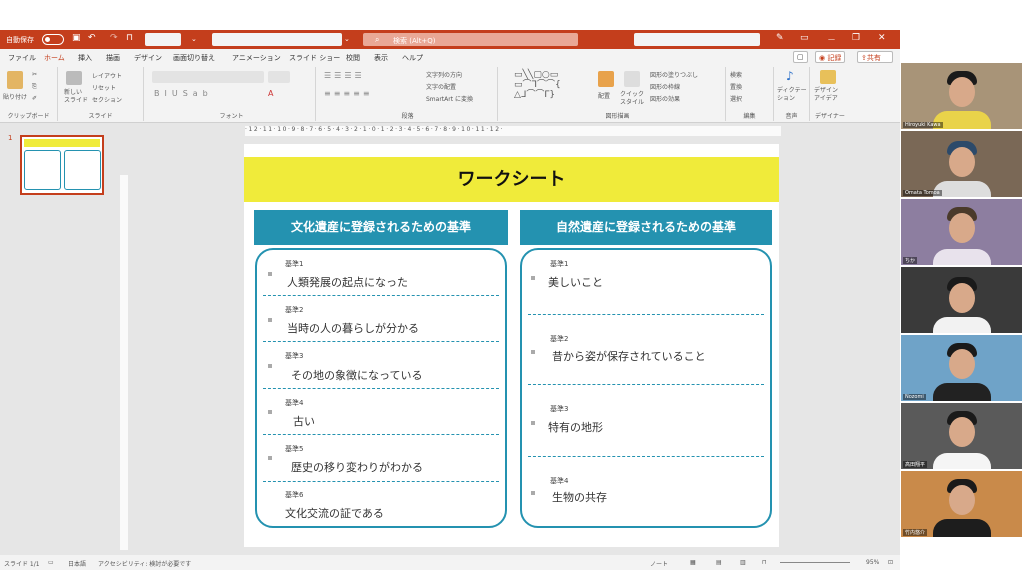 This screenshot has height=576, width=1024. I want to click on save-icon: ▣, so click(76, 38).